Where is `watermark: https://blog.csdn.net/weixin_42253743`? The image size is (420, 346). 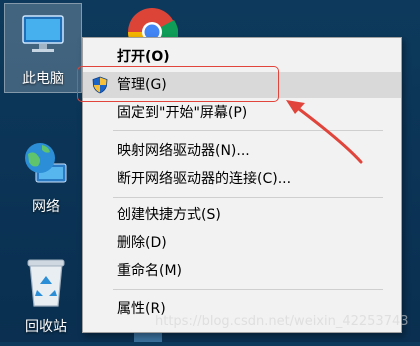 watermark: https://blog.csdn.net/weixin_42253743 is located at coordinates (282, 321).